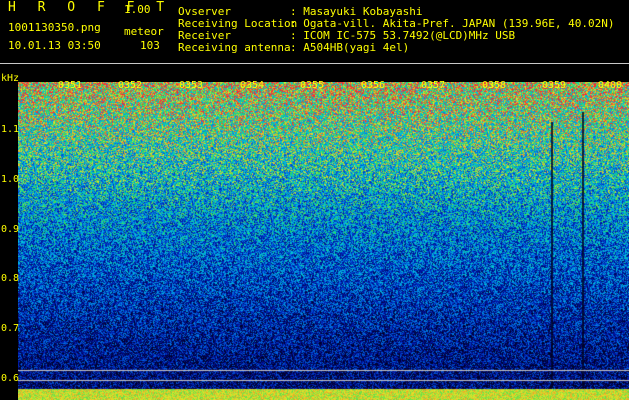 This screenshot has height=400, width=629. I want to click on time-tick: 0359, so click(554, 85).